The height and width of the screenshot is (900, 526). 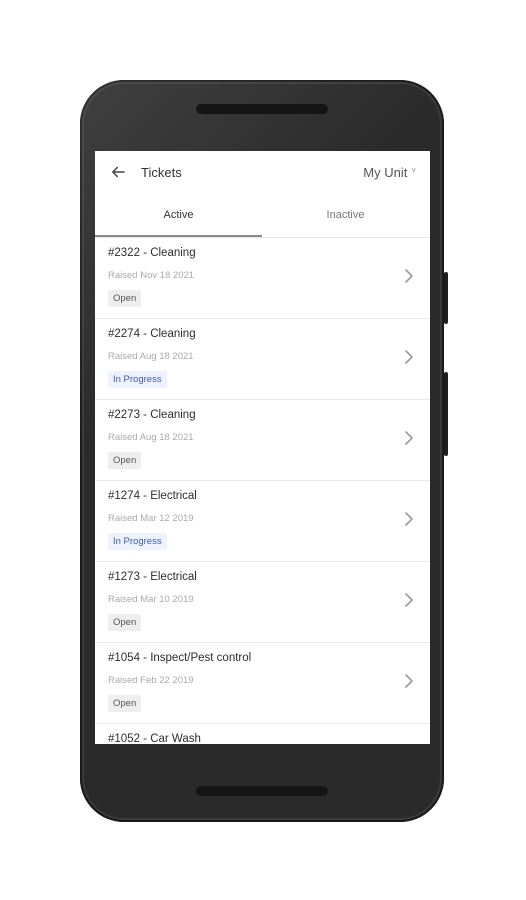 I want to click on tab-active: Active, so click(x=178, y=219).